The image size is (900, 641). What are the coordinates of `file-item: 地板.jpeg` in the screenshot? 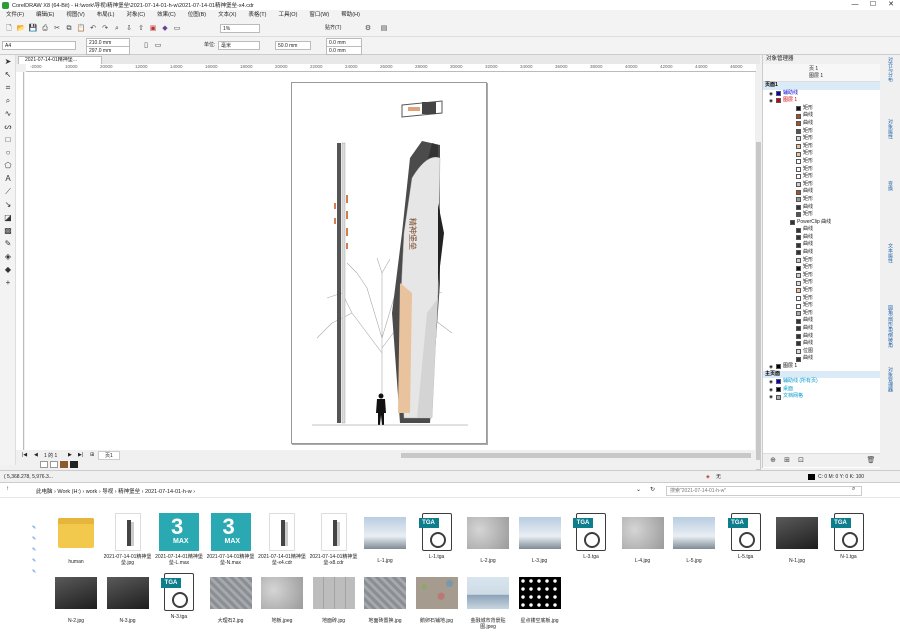 It's located at (282, 598).